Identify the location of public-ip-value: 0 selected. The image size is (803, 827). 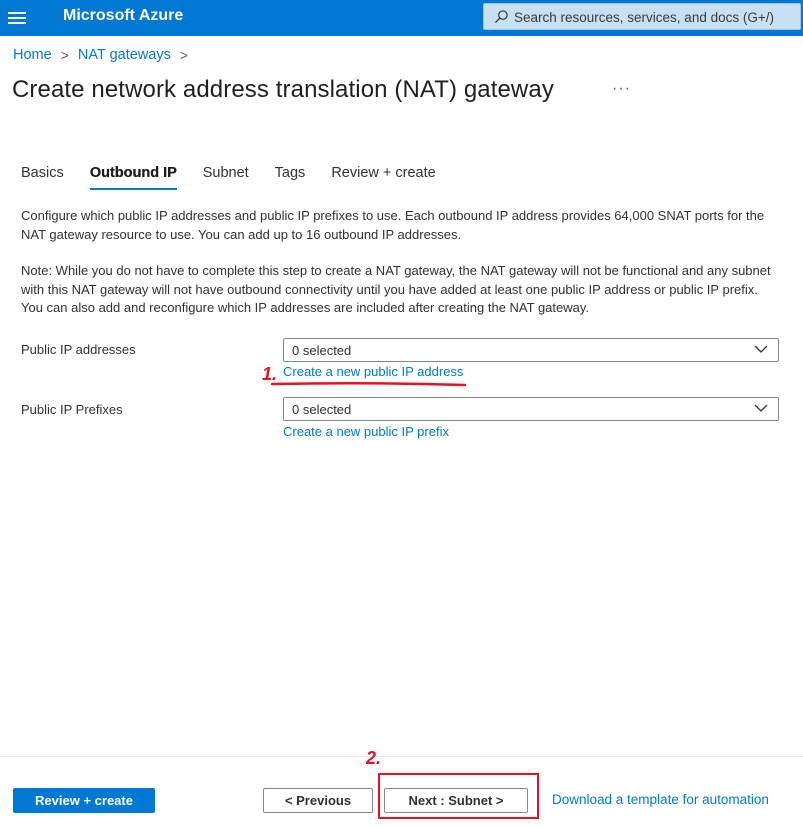
(322, 350).